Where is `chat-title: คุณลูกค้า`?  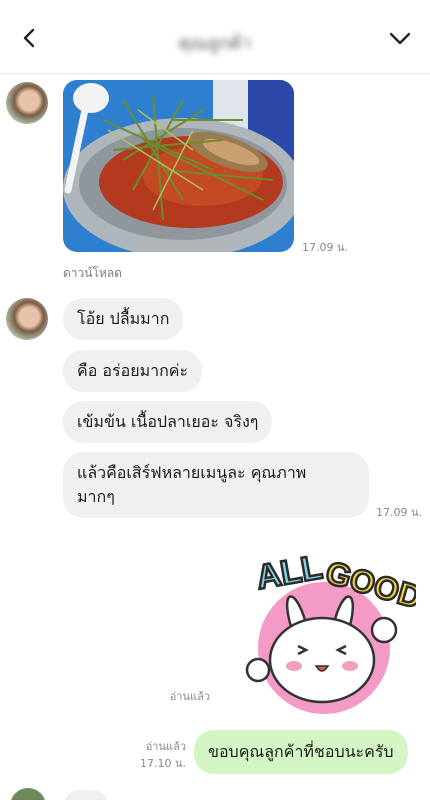
chat-title: คุณลูกค้า is located at coordinates (215, 43).